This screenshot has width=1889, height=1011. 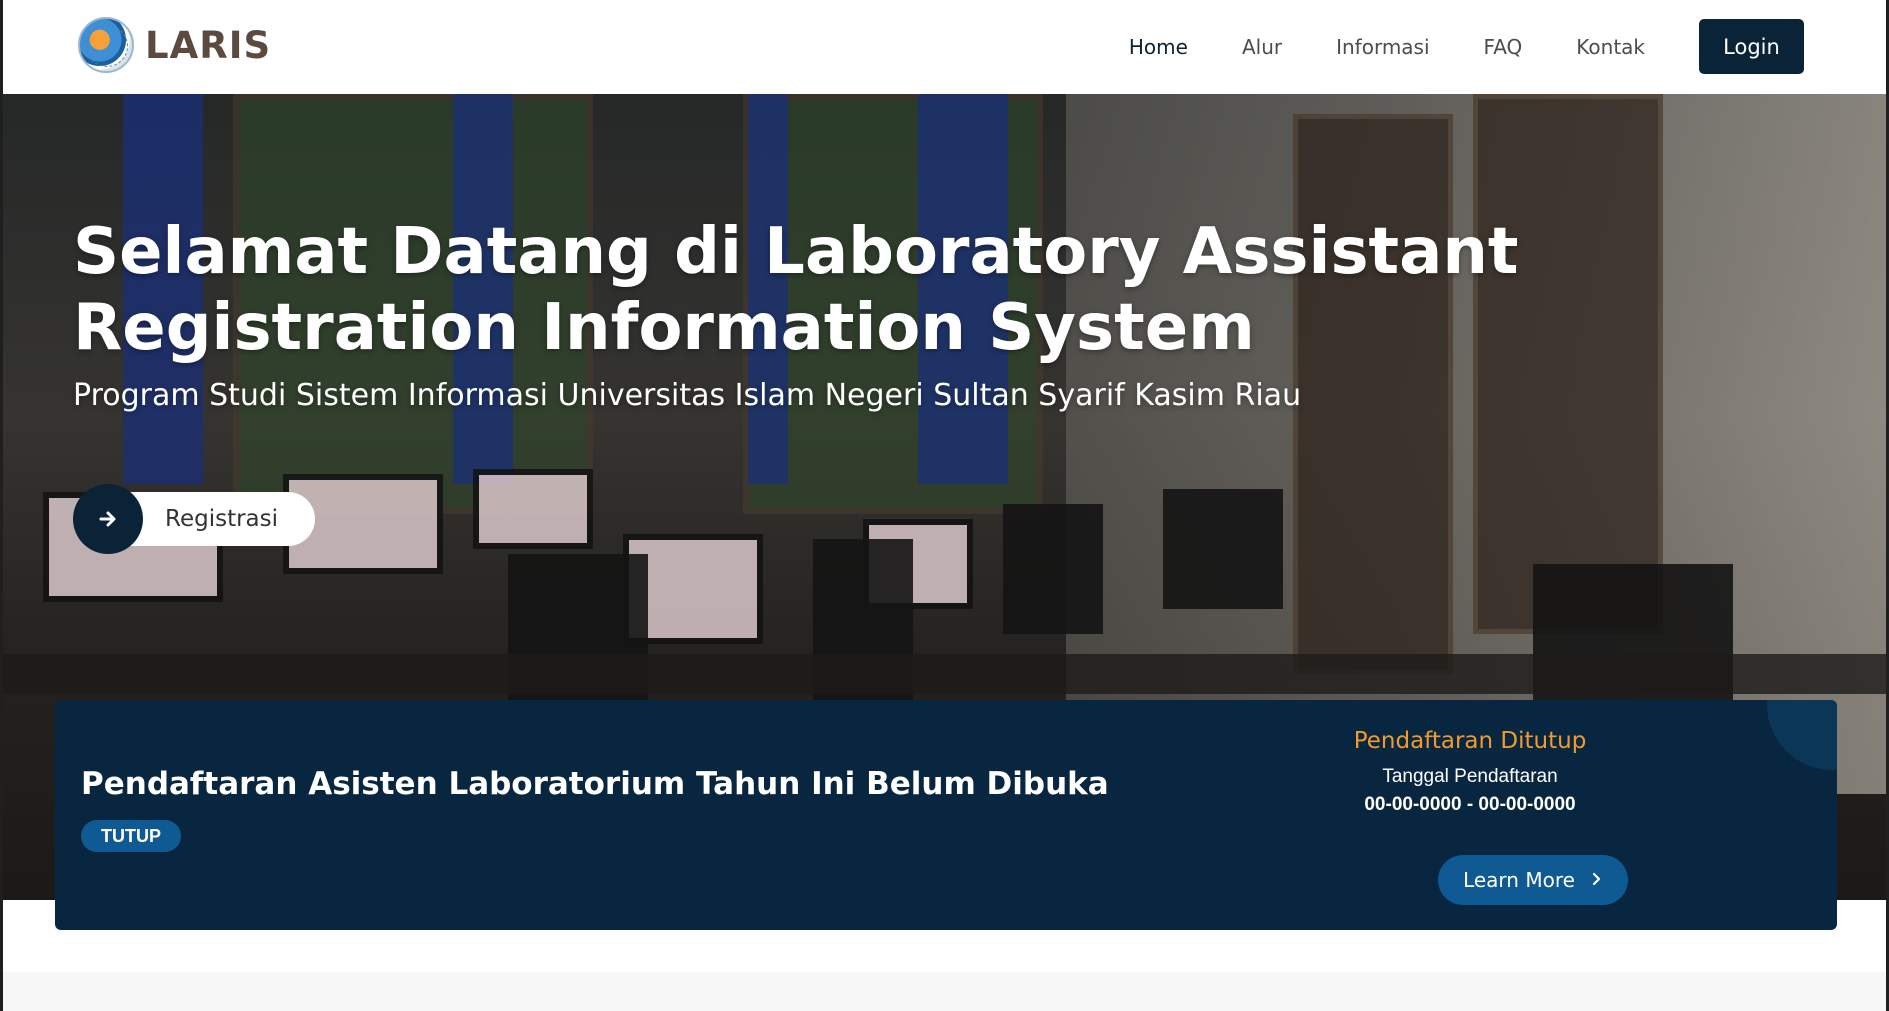 I want to click on page-section-gray, so click(x=944, y=991).